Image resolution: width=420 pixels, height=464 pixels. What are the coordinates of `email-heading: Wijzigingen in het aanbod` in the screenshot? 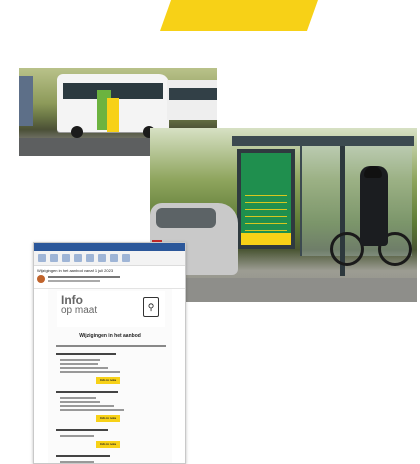 It's located at (110, 336).